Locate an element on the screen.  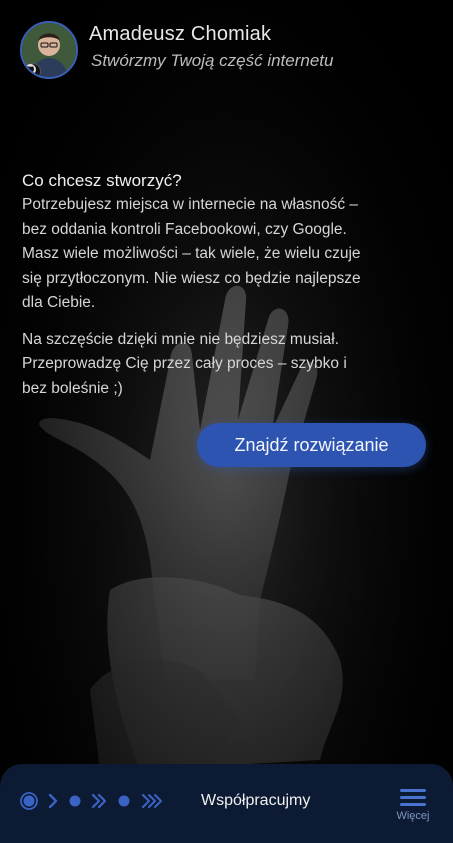
avatar is located at coordinates (49, 50).